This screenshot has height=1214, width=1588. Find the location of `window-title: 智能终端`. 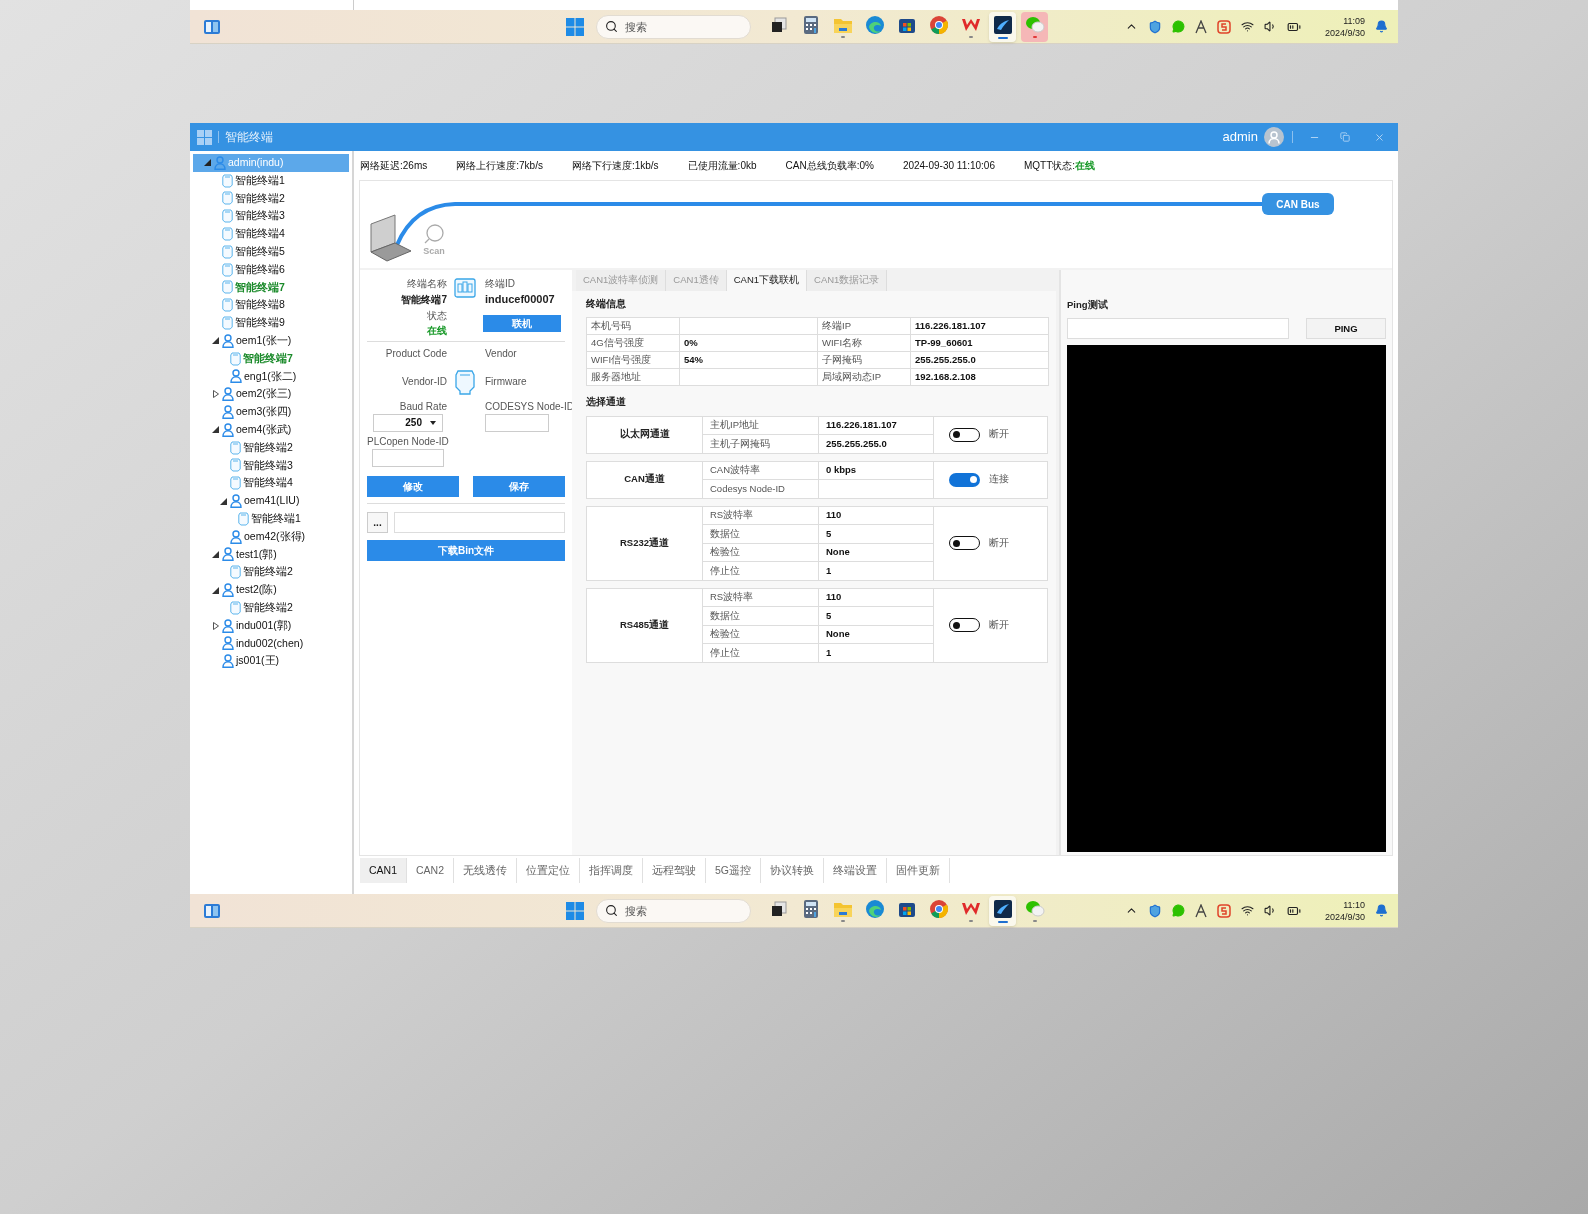

window-title: 智能终端 is located at coordinates (249, 137).